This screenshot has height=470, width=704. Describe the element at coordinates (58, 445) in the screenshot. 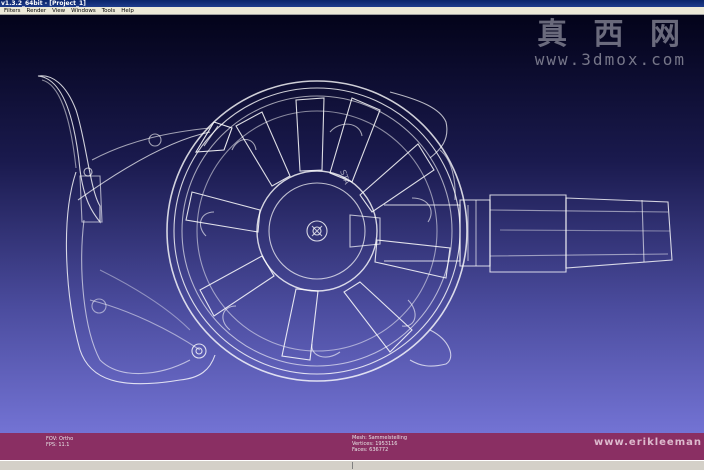

I see `fps-readout: FPS: 11.1` at that location.